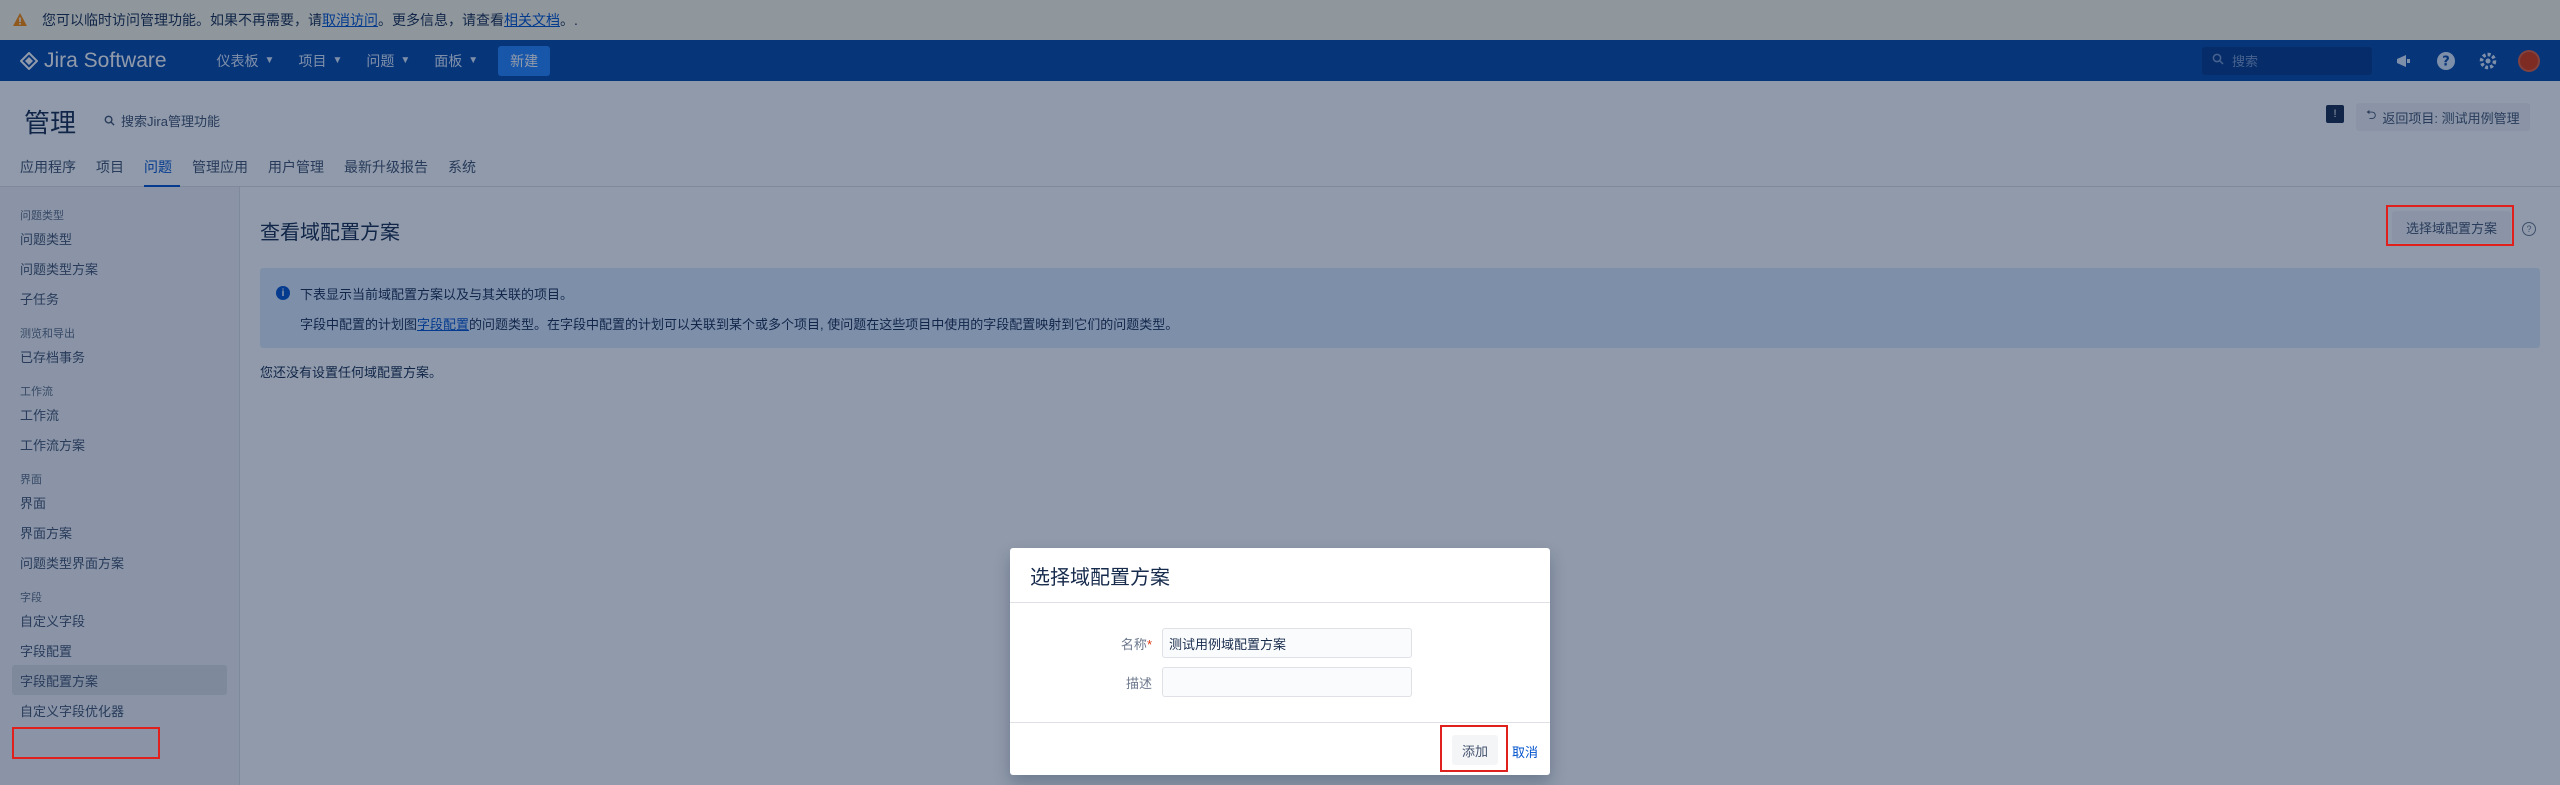  What do you see at coordinates (1138, 683) in the screenshot?
I see `description-label: 描述` at bounding box center [1138, 683].